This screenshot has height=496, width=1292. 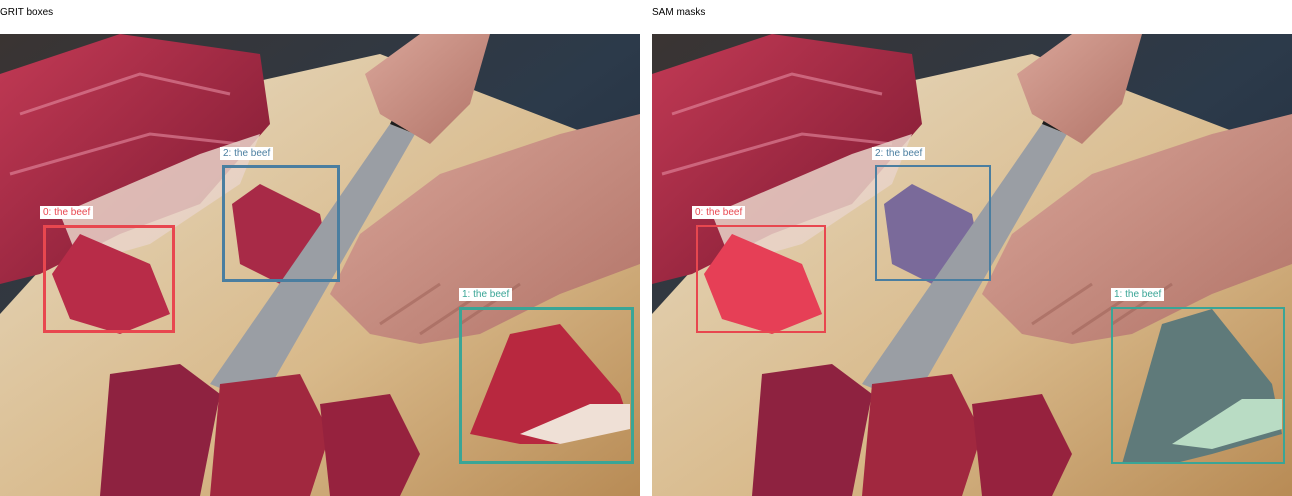 What do you see at coordinates (67, 212) in the screenshot?
I see `box-label-0: 0: the beef` at bounding box center [67, 212].